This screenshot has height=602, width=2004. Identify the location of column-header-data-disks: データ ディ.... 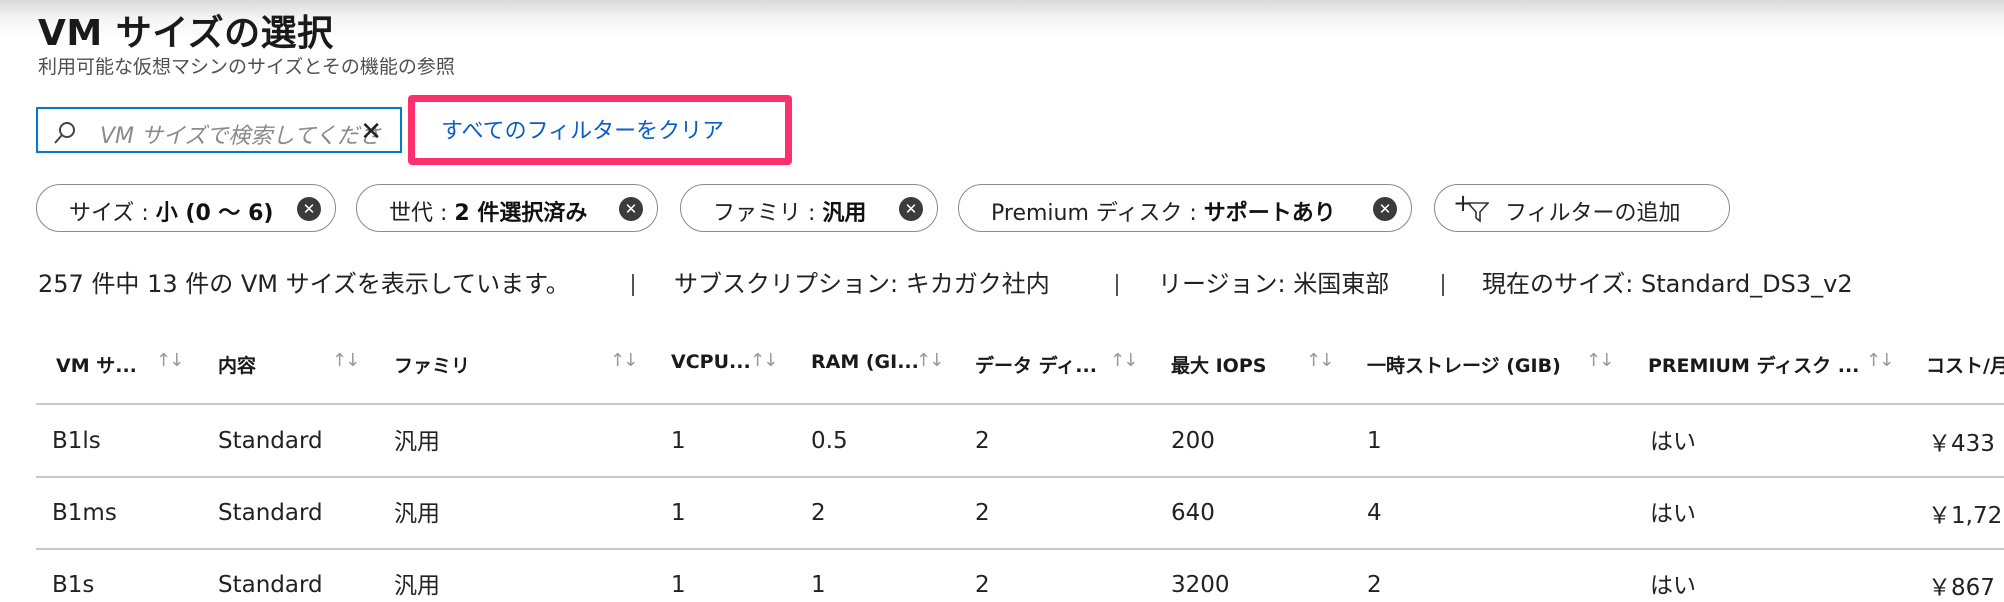
(1036, 364).